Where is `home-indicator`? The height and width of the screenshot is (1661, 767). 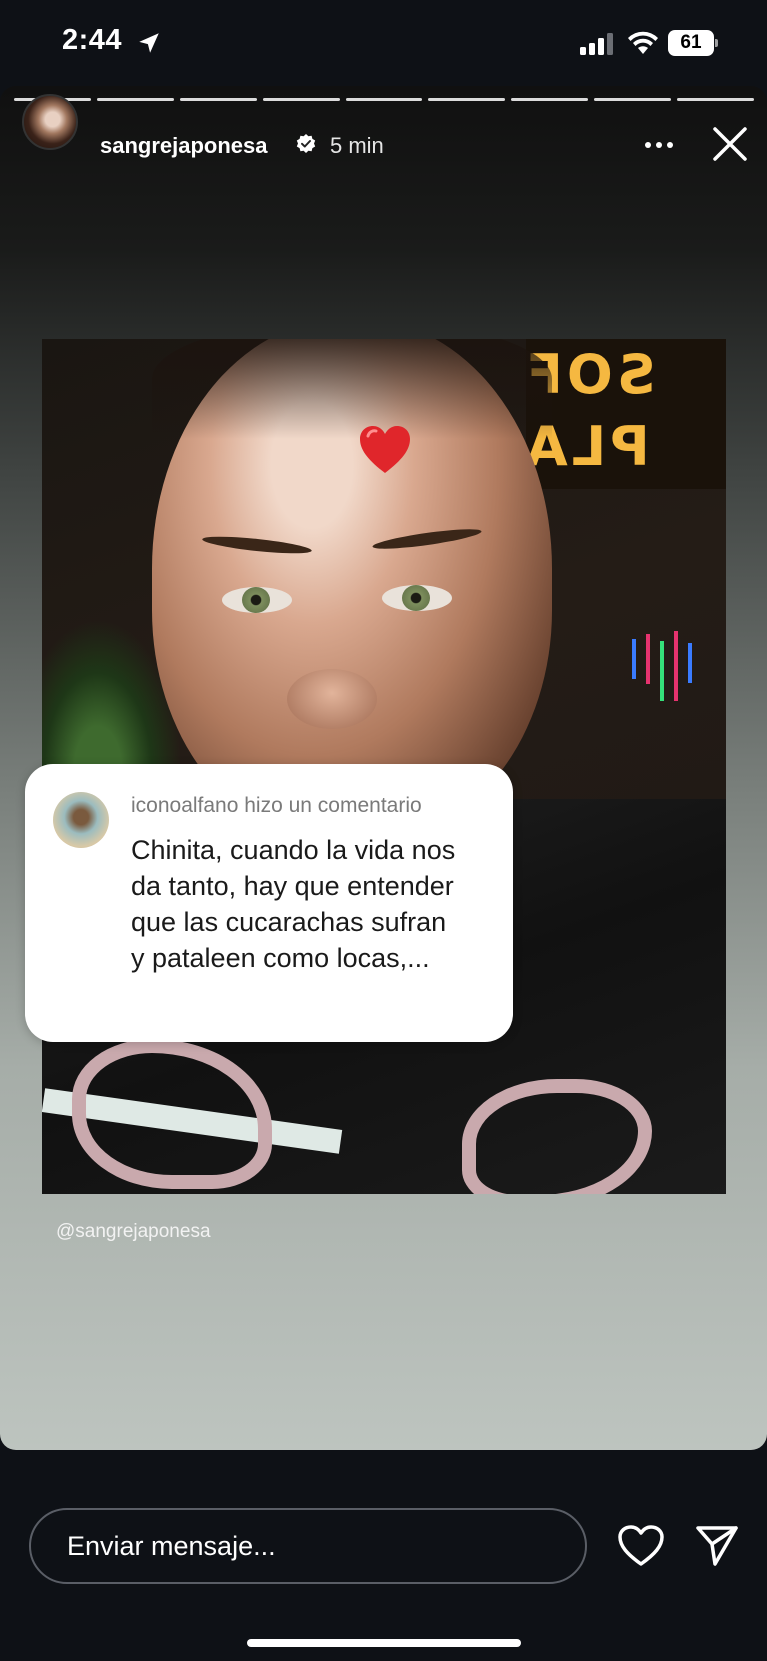 home-indicator is located at coordinates (384, 1643).